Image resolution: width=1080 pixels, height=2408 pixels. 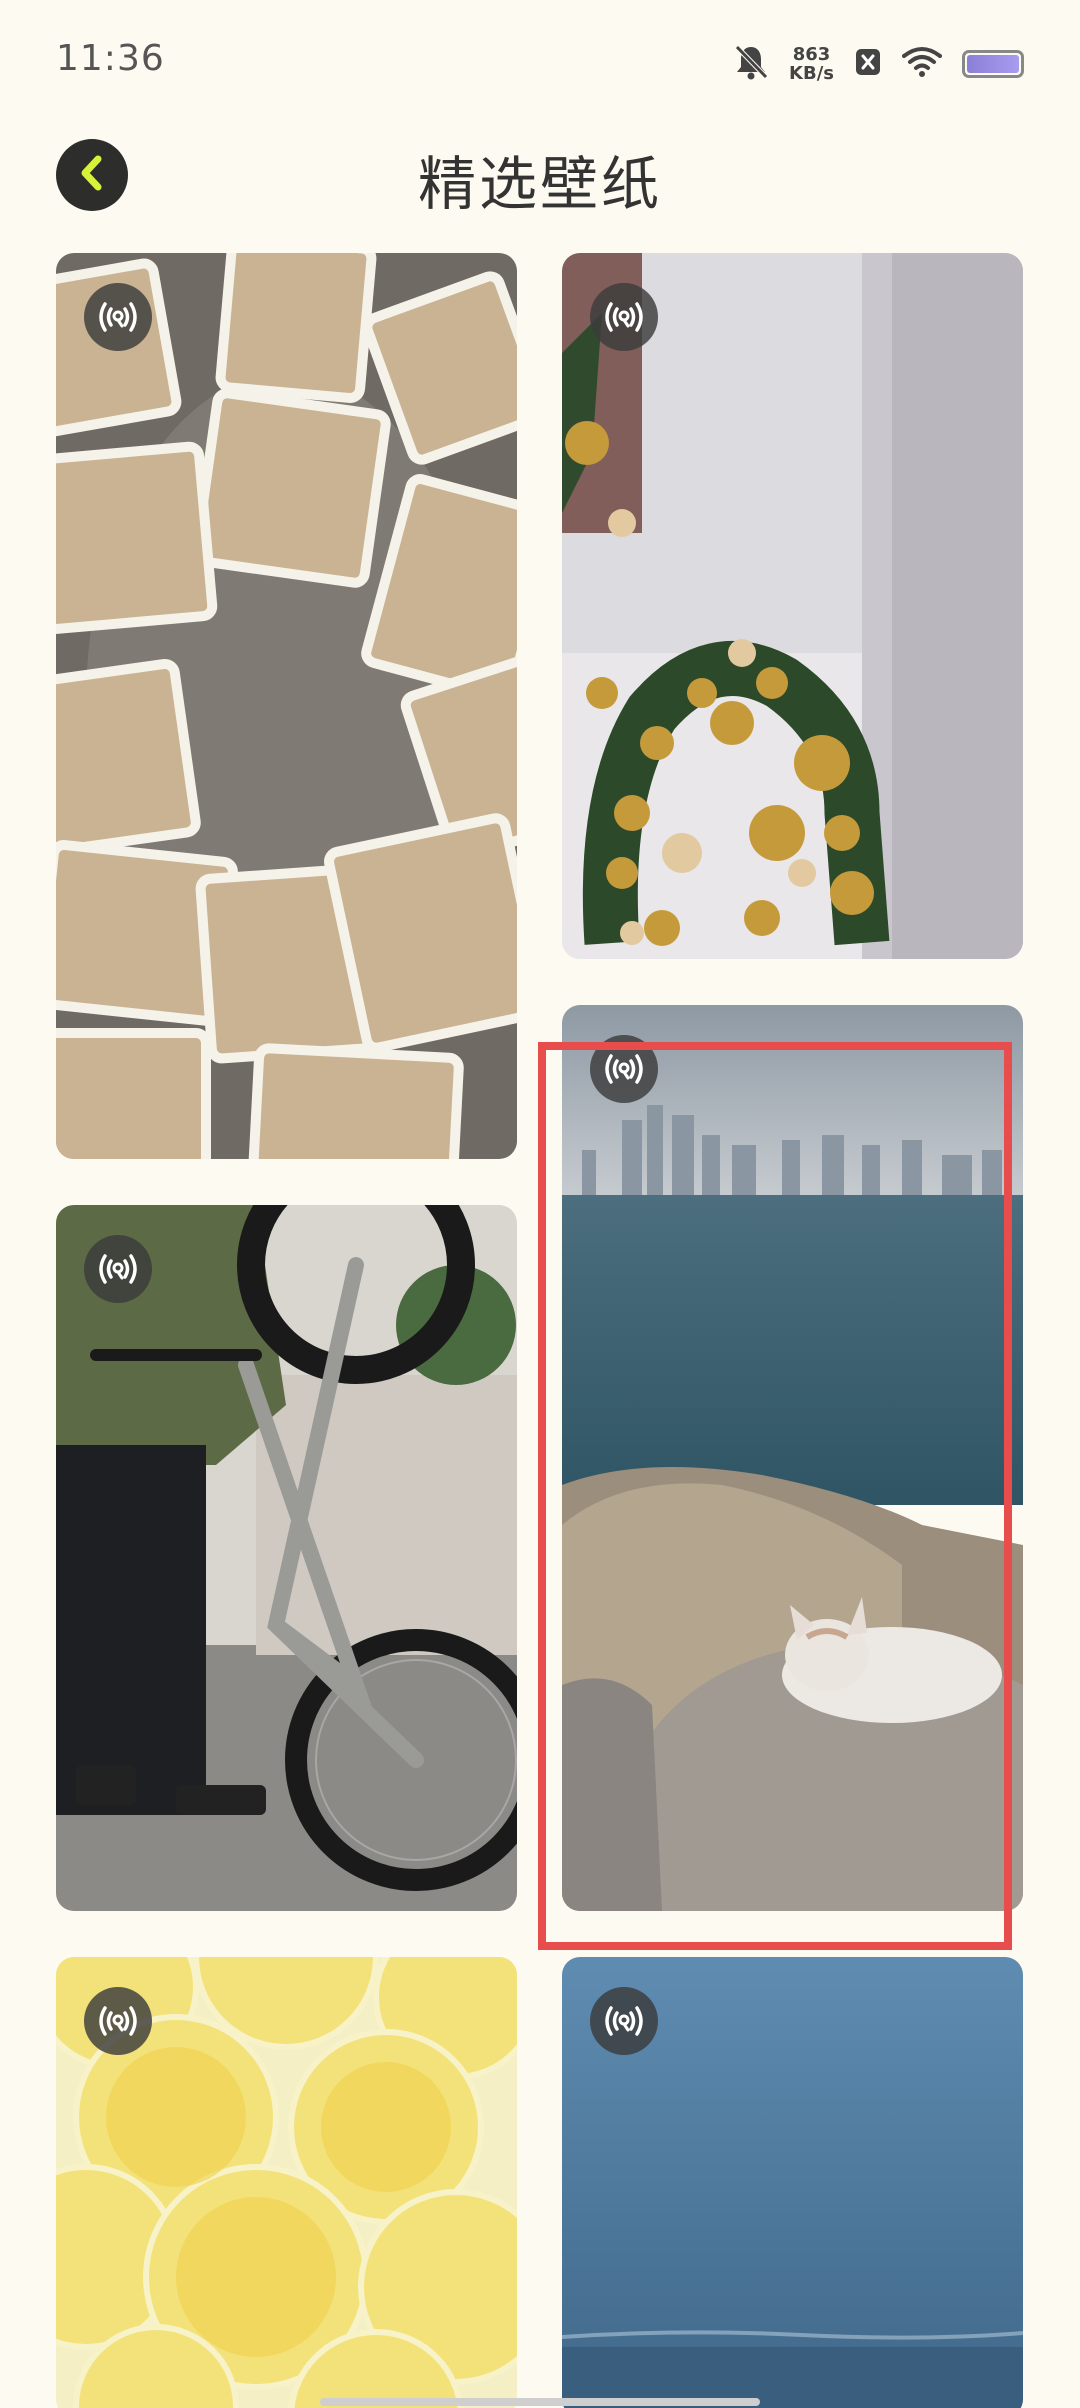 What do you see at coordinates (751, 64) in the screenshot?
I see `bell-muted-icon` at bounding box center [751, 64].